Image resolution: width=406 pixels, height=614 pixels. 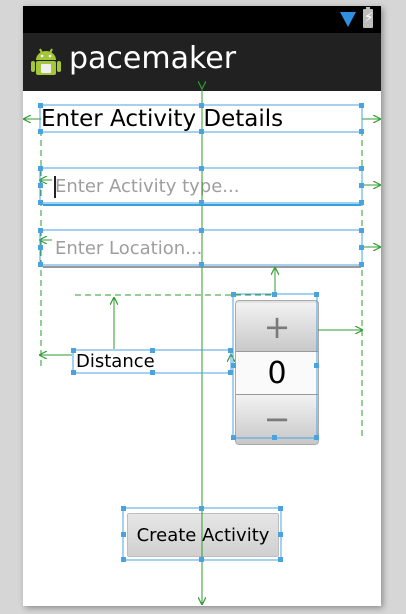 I want to click on increment-button: +, so click(x=277, y=327).